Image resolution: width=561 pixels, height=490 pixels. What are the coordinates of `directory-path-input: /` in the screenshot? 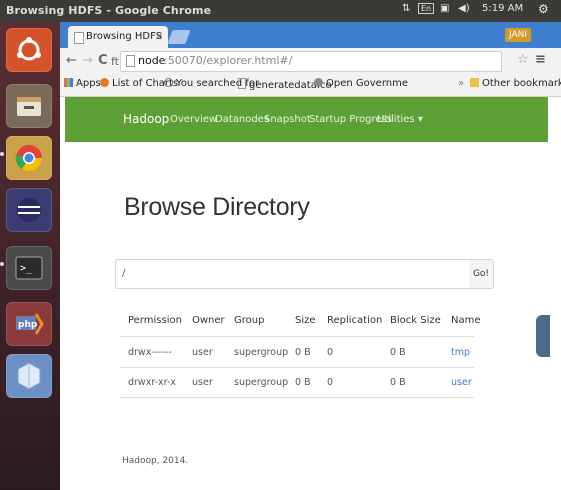 It's located at (293, 274).